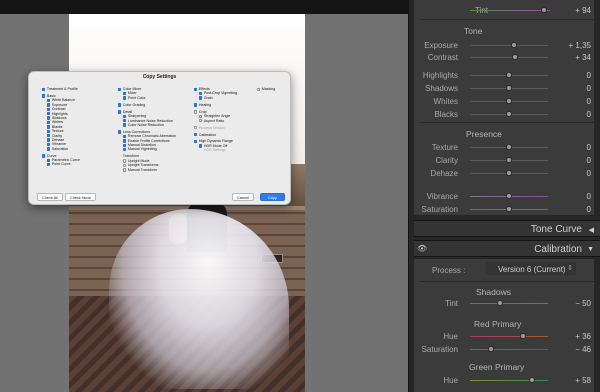 The image size is (600, 392). What do you see at coordinates (591, 230) in the screenshot?
I see `collapse-left-icon: ◀` at bounding box center [591, 230].